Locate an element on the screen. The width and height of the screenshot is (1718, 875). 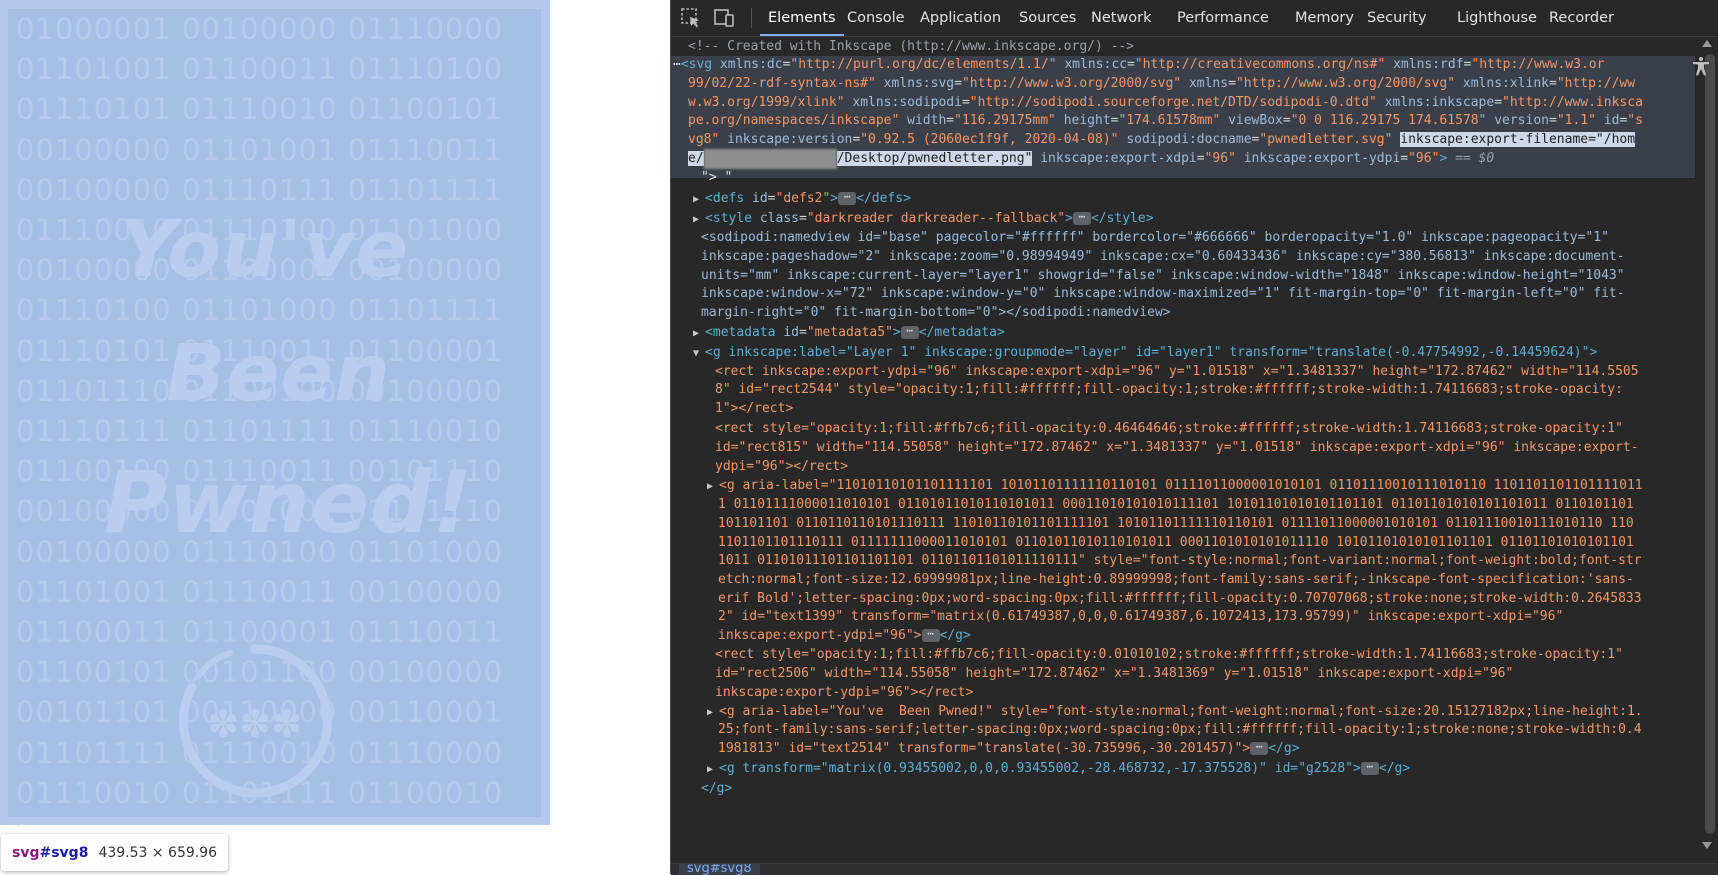
attr-value: "http://www.inksca is located at coordinates (1572, 102).